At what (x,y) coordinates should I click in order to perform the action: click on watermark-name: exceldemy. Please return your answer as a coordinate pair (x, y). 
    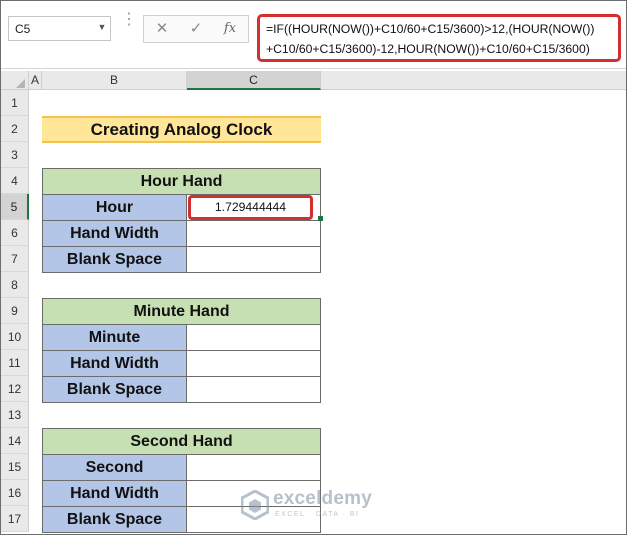
    Looking at the image, I should click on (322, 498).